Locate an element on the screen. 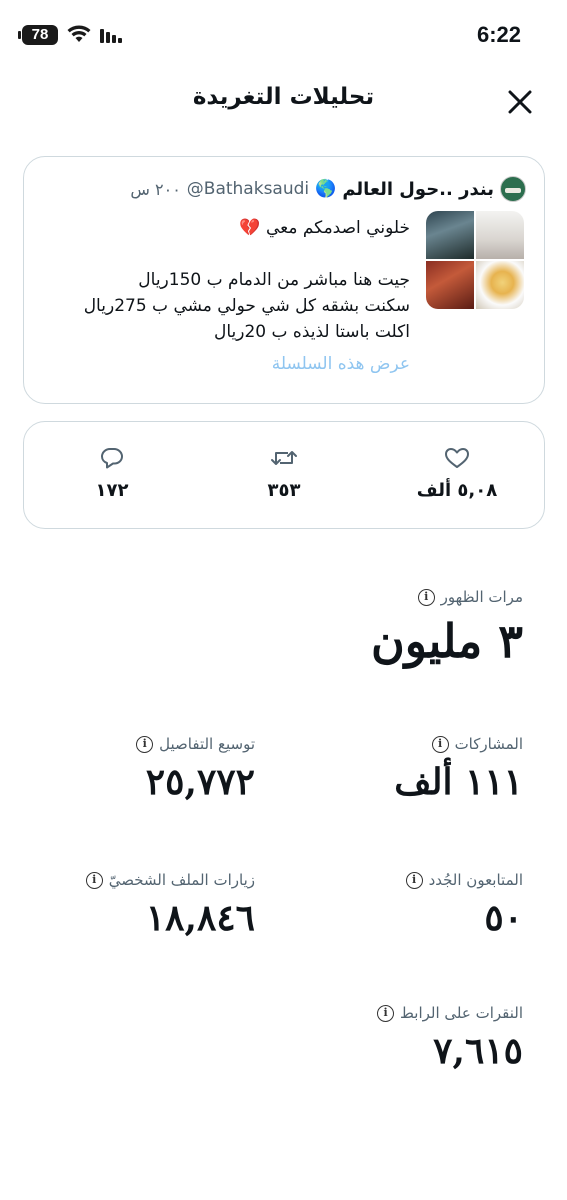 This screenshot has height=1200, width=567. close-icon is located at coordinates (520, 102).